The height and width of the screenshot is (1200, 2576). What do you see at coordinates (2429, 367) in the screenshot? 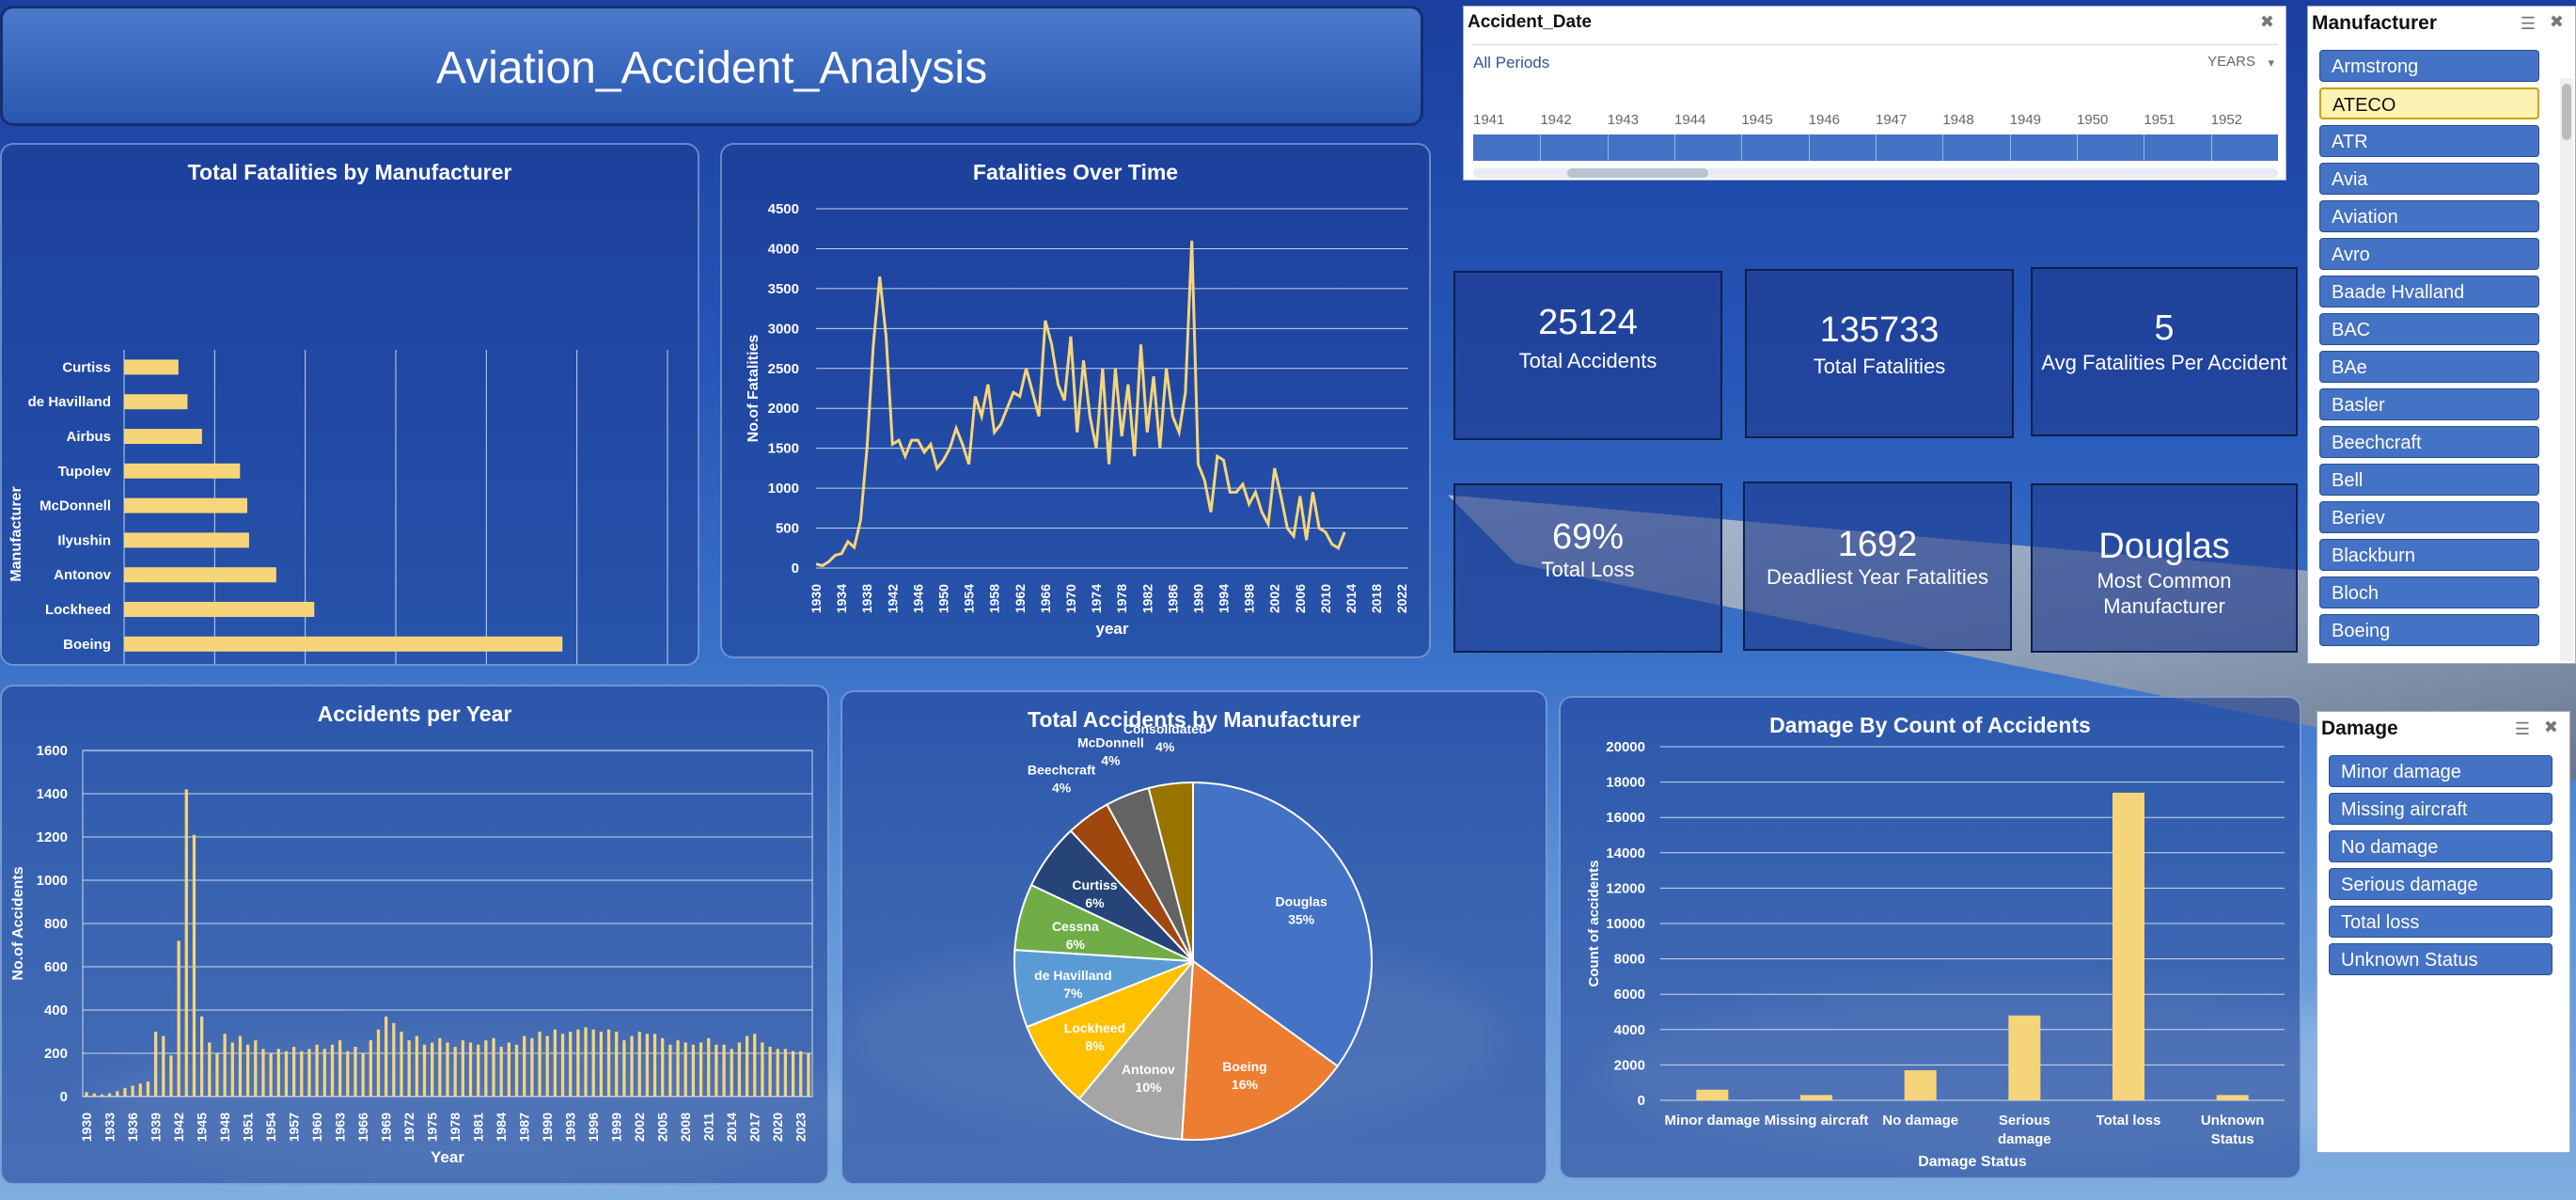
I see `slicer-item: BAe` at bounding box center [2429, 367].